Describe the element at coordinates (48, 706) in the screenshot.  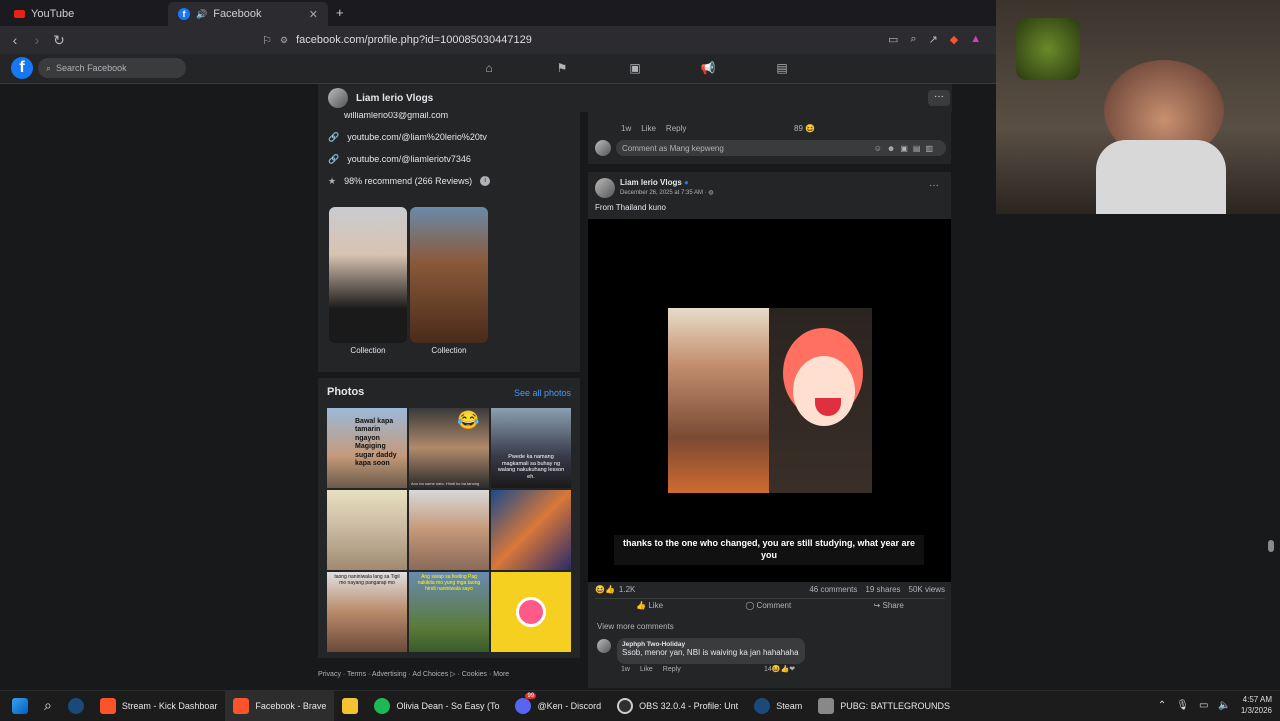
I see `taskbar-search-button: ⌕` at that location.